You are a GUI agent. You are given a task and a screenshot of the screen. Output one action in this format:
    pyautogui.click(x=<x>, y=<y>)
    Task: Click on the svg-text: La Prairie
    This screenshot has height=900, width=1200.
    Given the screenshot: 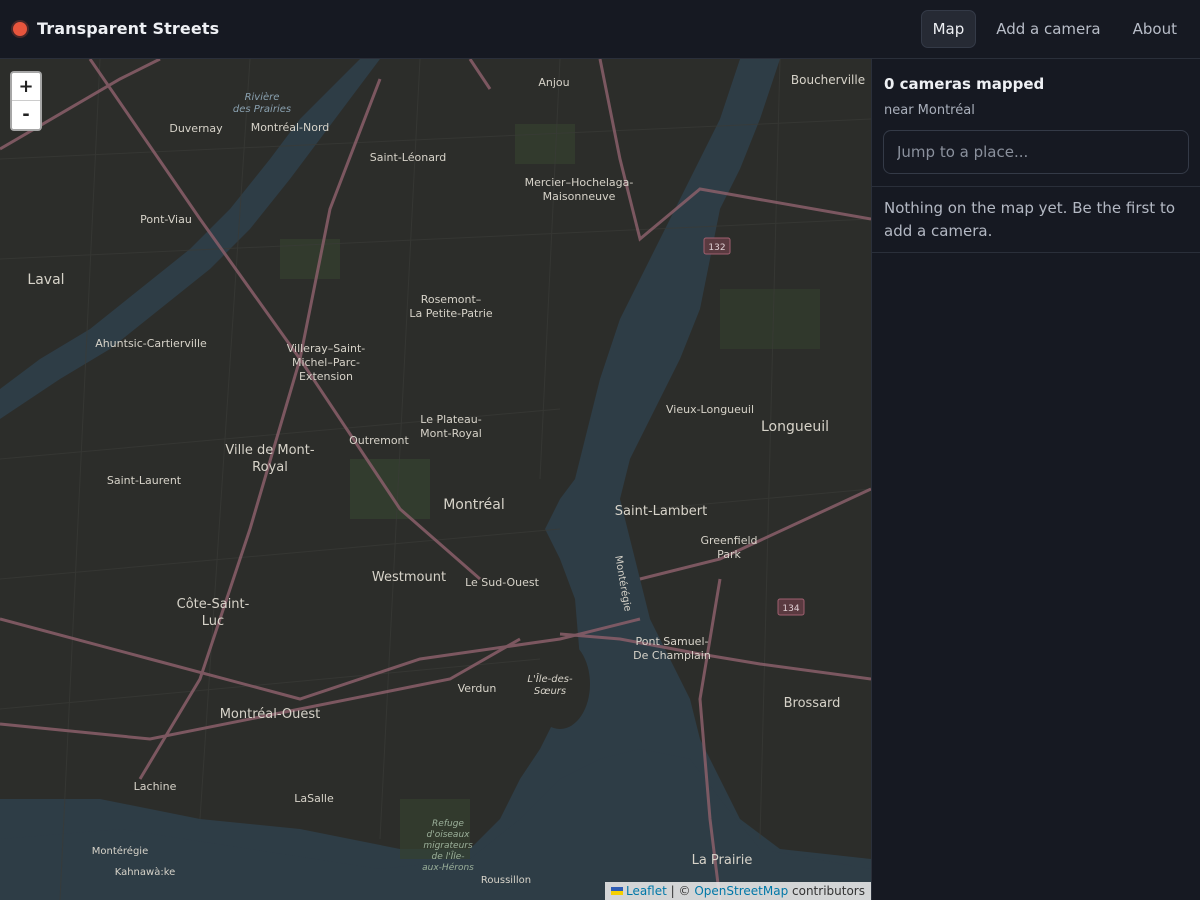 What is the action you would take?
    pyautogui.click(x=722, y=860)
    